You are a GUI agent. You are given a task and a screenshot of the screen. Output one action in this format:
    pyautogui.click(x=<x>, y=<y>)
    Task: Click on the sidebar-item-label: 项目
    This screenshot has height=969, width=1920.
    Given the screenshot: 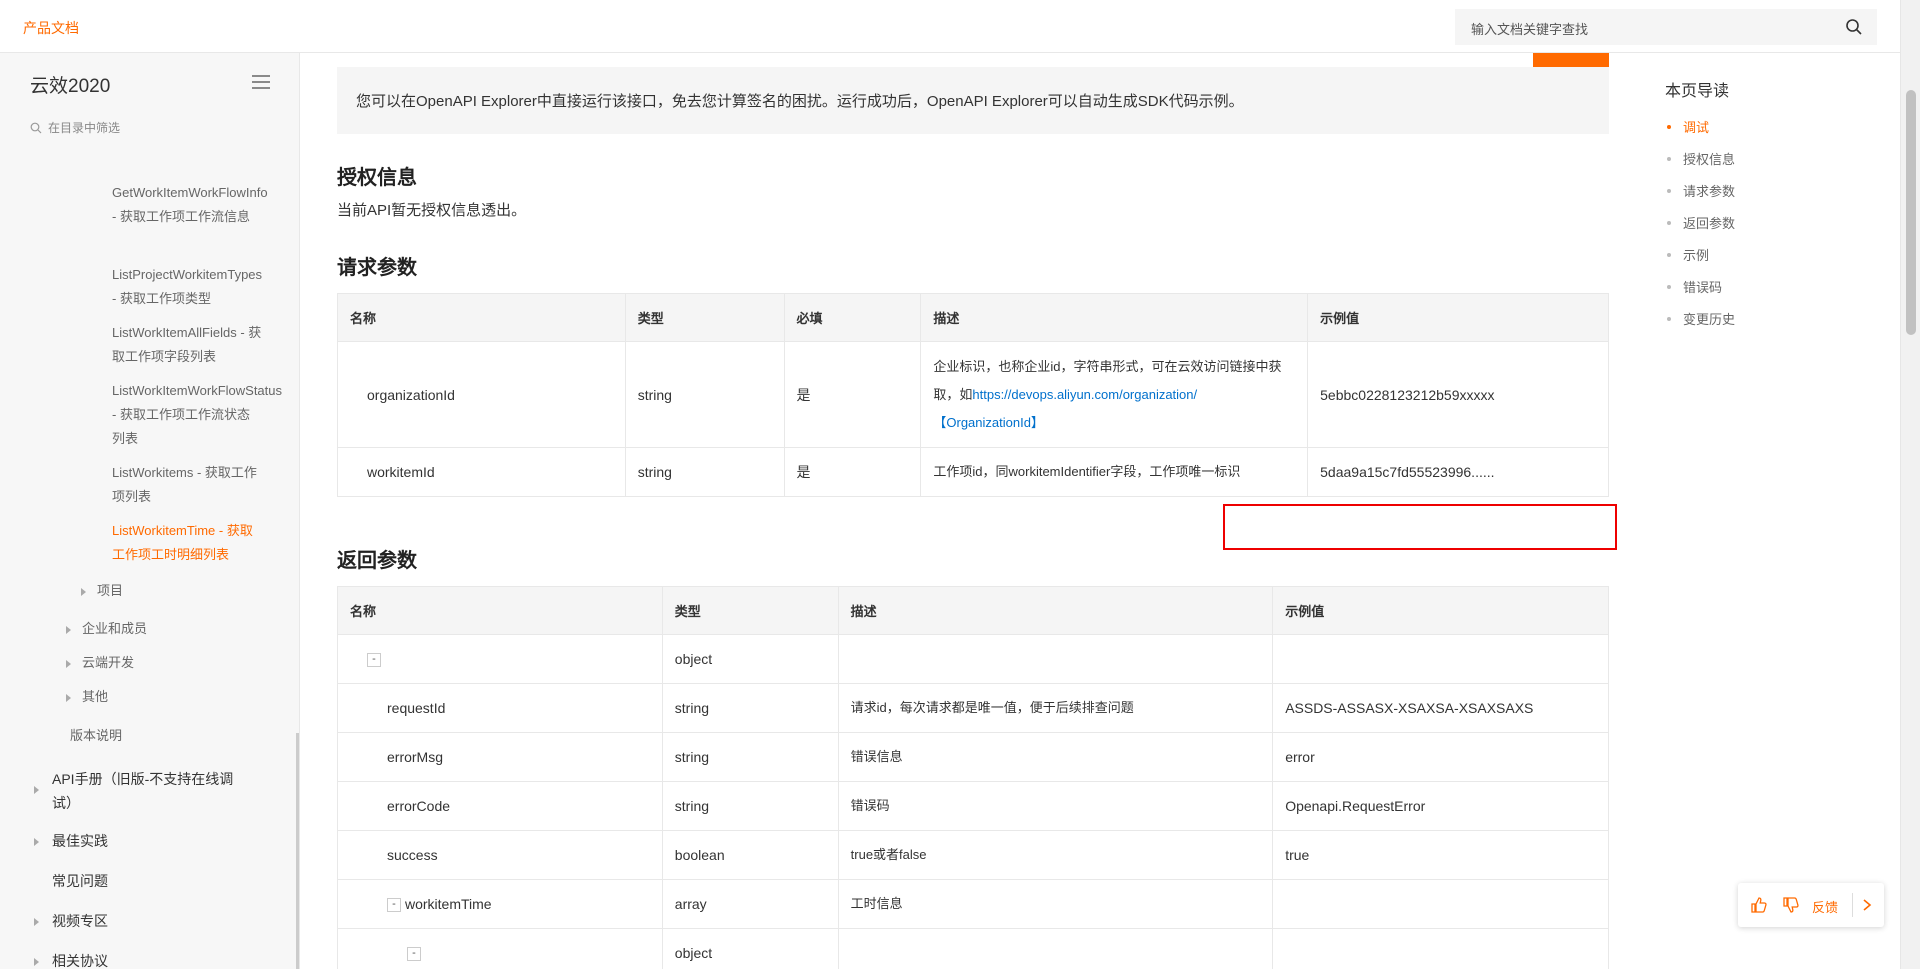 What is the action you would take?
    pyautogui.click(x=110, y=590)
    